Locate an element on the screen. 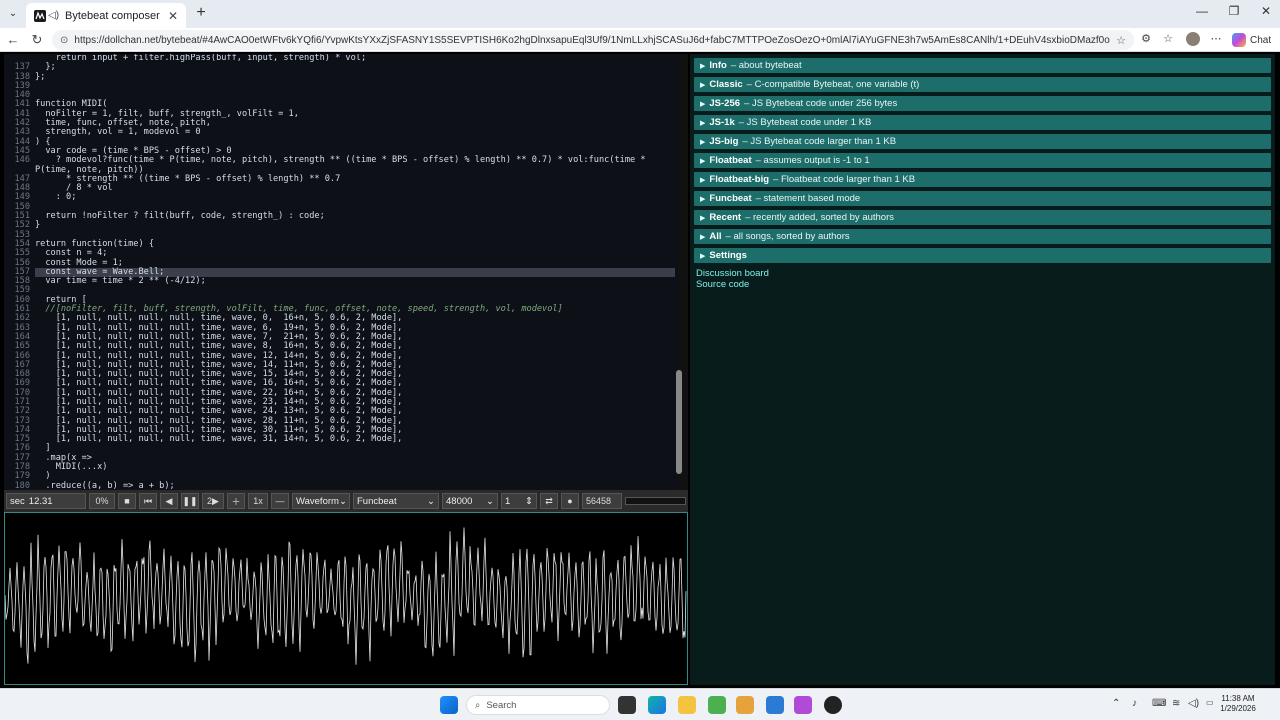  microphone-icon: ♪ is located at coordinates (1134, 703).